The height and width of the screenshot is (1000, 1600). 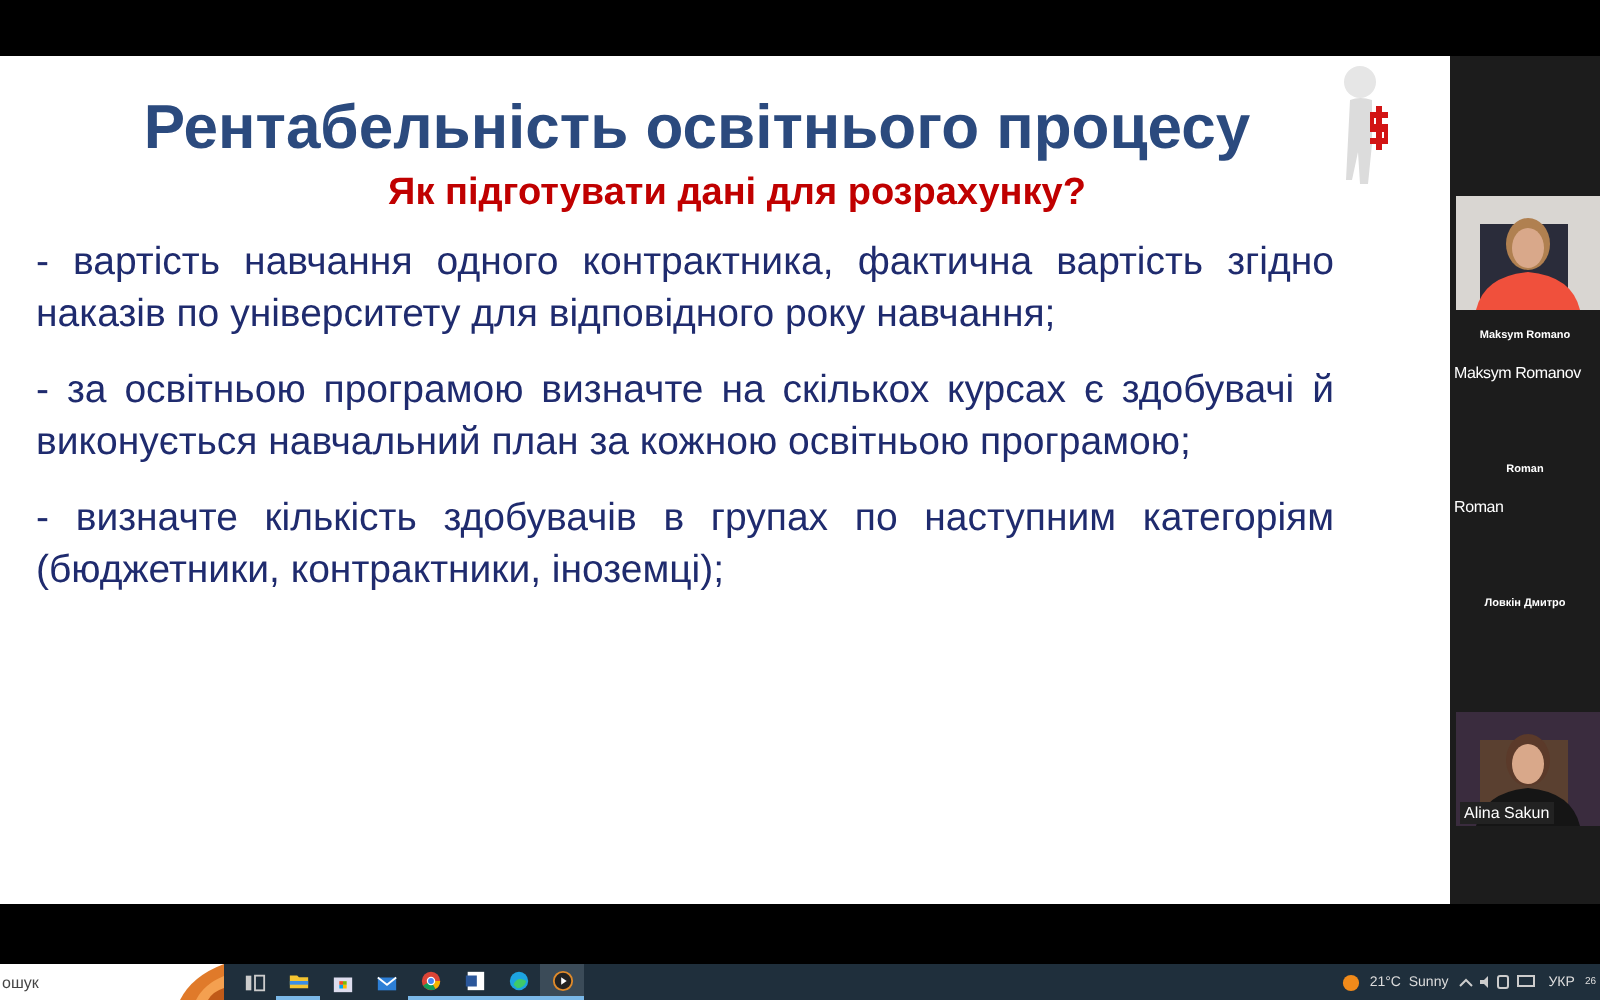 I want to click on mail-icon, so click(x=386, y=982).